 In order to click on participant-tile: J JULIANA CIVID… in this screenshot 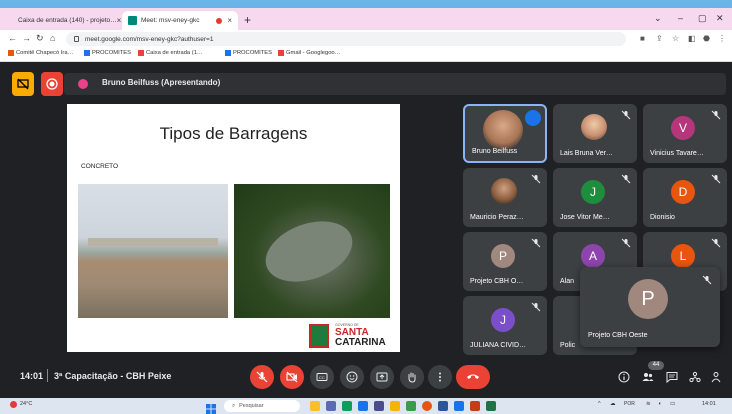, I will do `click(505, 325)`.